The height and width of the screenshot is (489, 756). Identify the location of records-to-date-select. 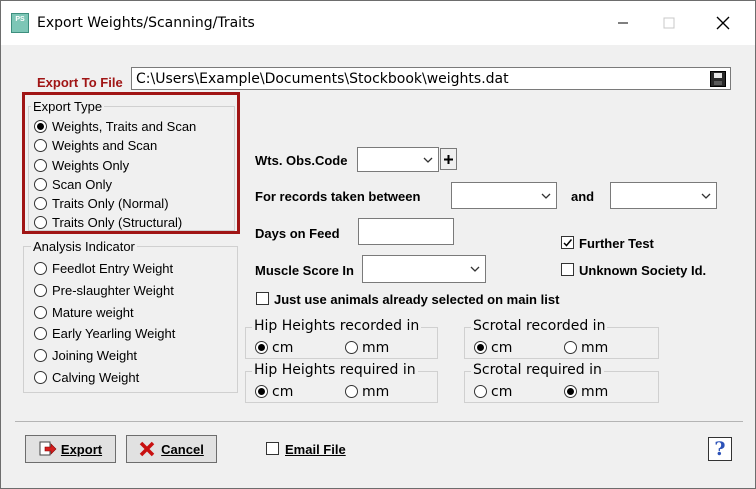
(663, 195).